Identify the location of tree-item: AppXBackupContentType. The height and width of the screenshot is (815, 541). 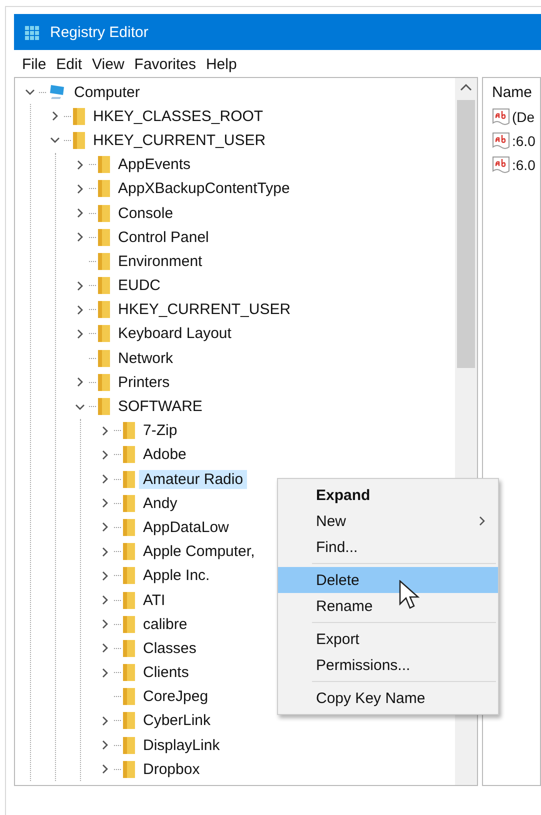
(204, 188).